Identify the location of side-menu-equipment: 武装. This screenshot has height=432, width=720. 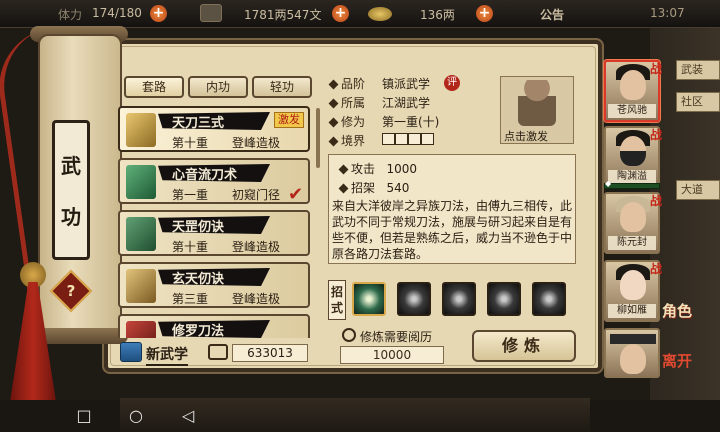
(698, 70).